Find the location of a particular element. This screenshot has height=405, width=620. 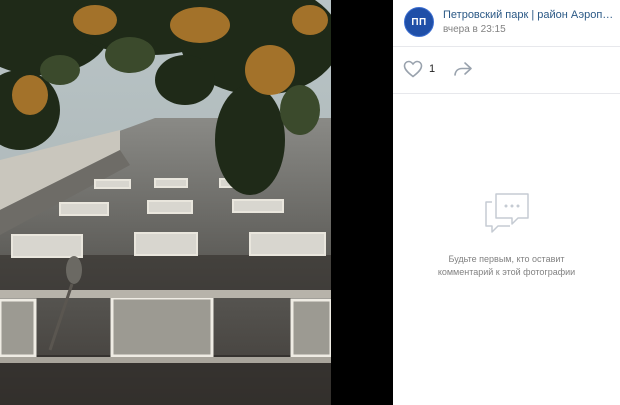

heart-icon is located at coordinates (413, 69).